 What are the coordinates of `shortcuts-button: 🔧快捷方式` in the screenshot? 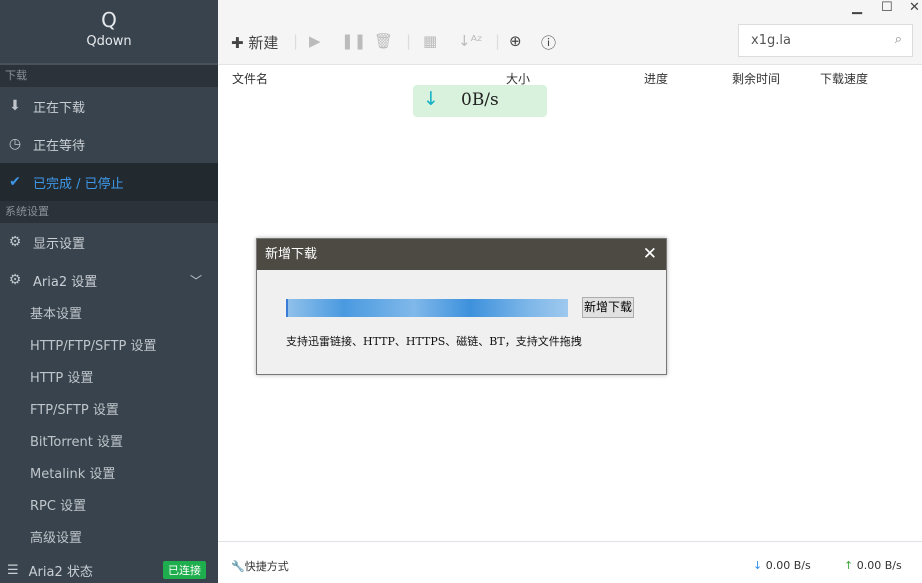 It's located at (260, 566).